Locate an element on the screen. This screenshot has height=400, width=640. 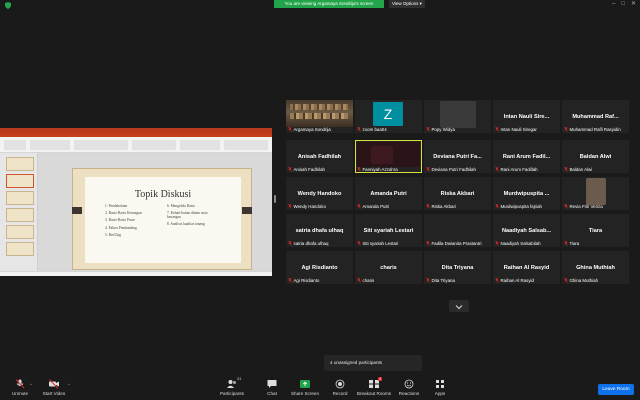
participant-name: Tiara is located at coordinates (574, 243).